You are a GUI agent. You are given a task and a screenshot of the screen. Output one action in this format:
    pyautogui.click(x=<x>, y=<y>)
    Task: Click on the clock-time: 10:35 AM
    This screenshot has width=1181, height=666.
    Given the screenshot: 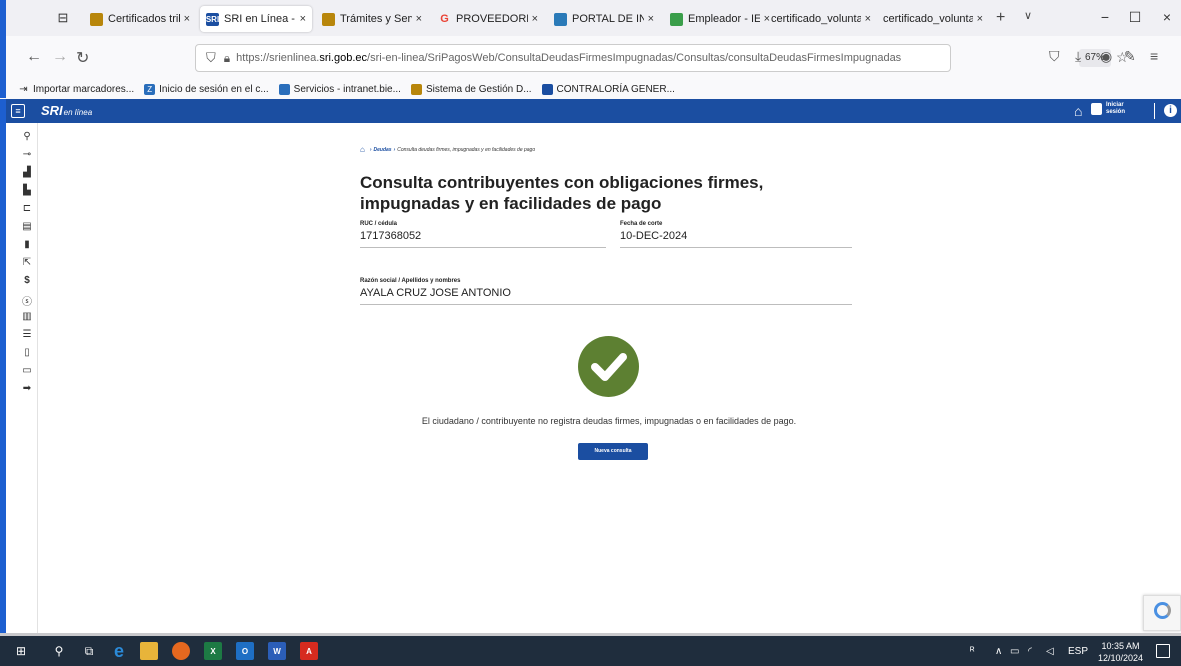 What is the action you would take?
    pyautogui.click(x=1120, y=646)
    